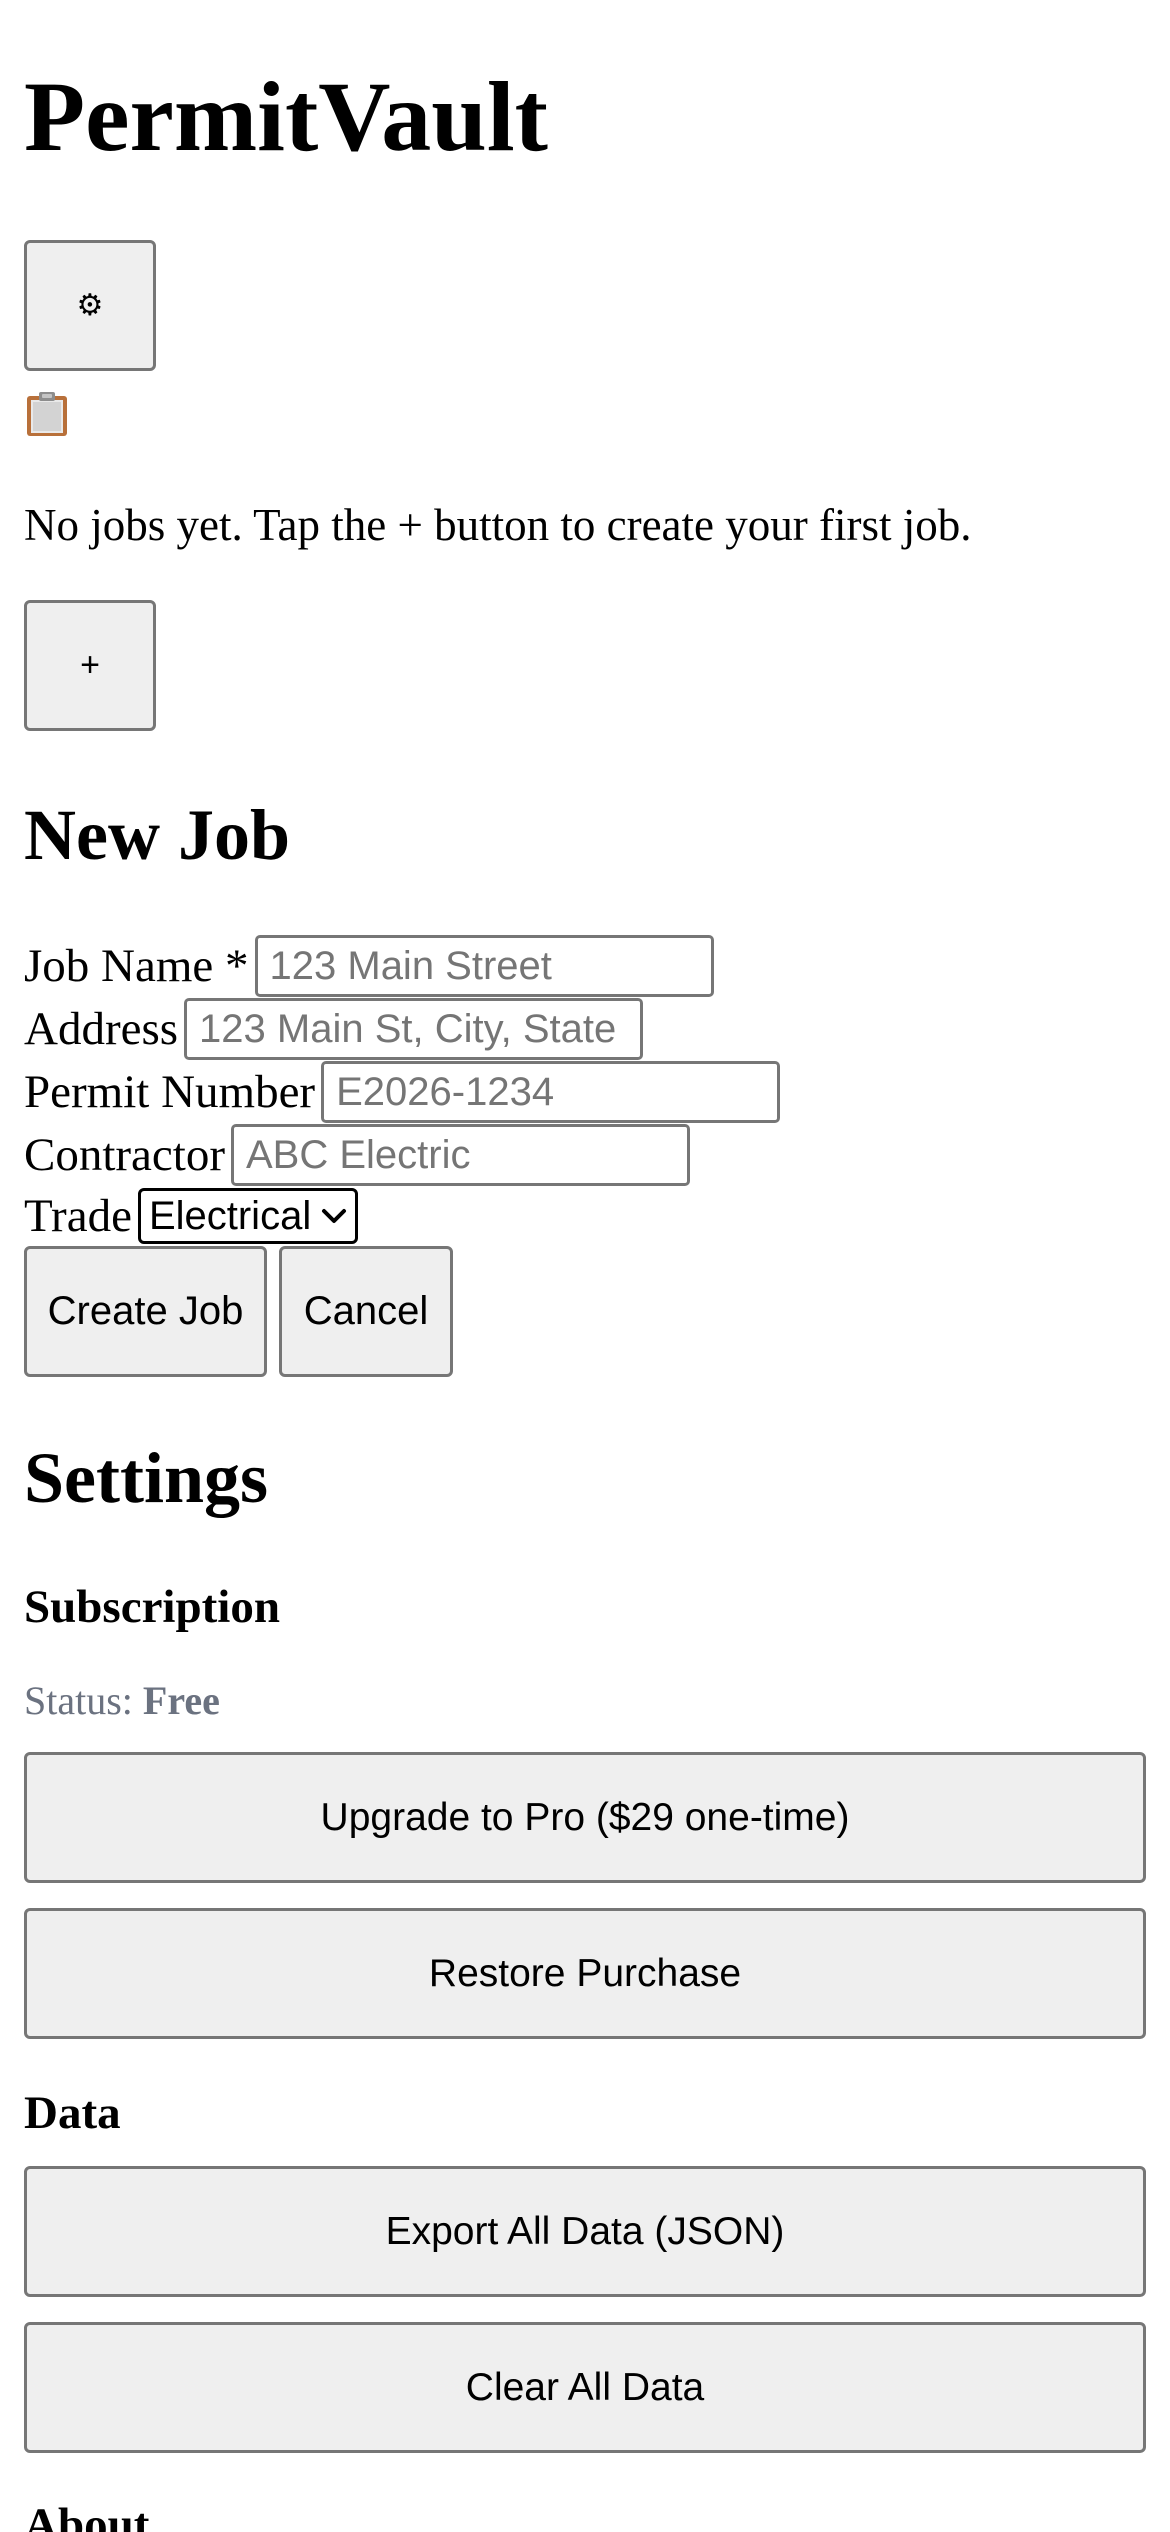 Image resolution: width=1170 pixels, height=2532 pixels. Describe the element at coordinates (124, 1155) in the screenshot. I see `contractor-label: Contractor` at that location.